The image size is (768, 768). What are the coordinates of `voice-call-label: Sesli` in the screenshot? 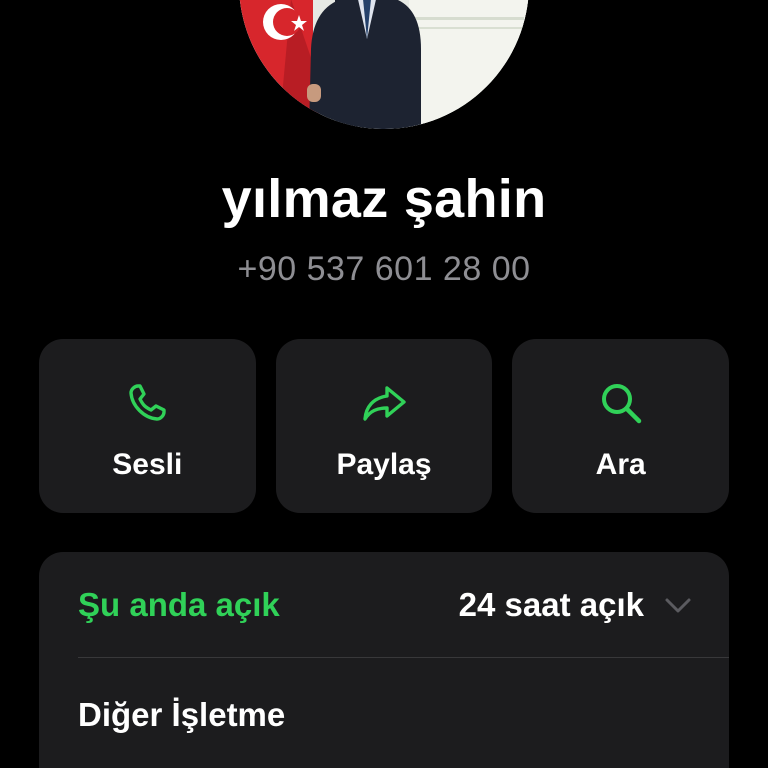 It's located at (147, 464).